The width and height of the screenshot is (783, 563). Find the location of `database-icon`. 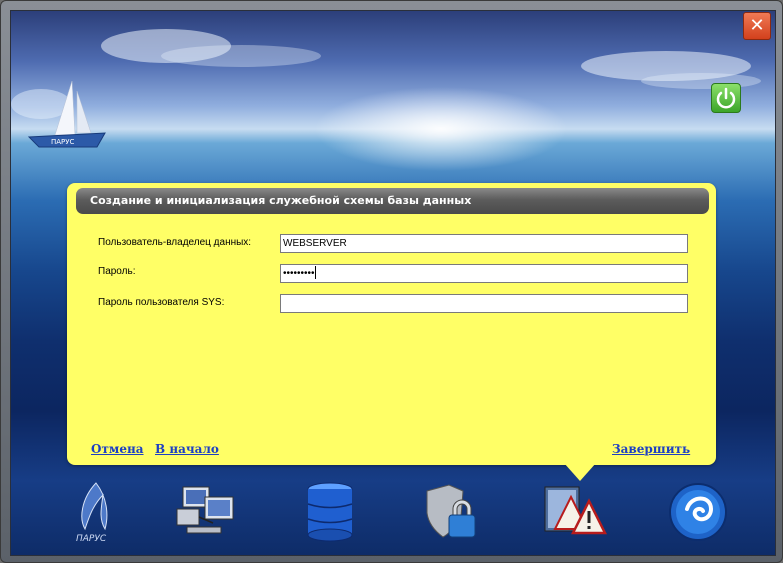

database-icon is located at coordinates (330, 512).